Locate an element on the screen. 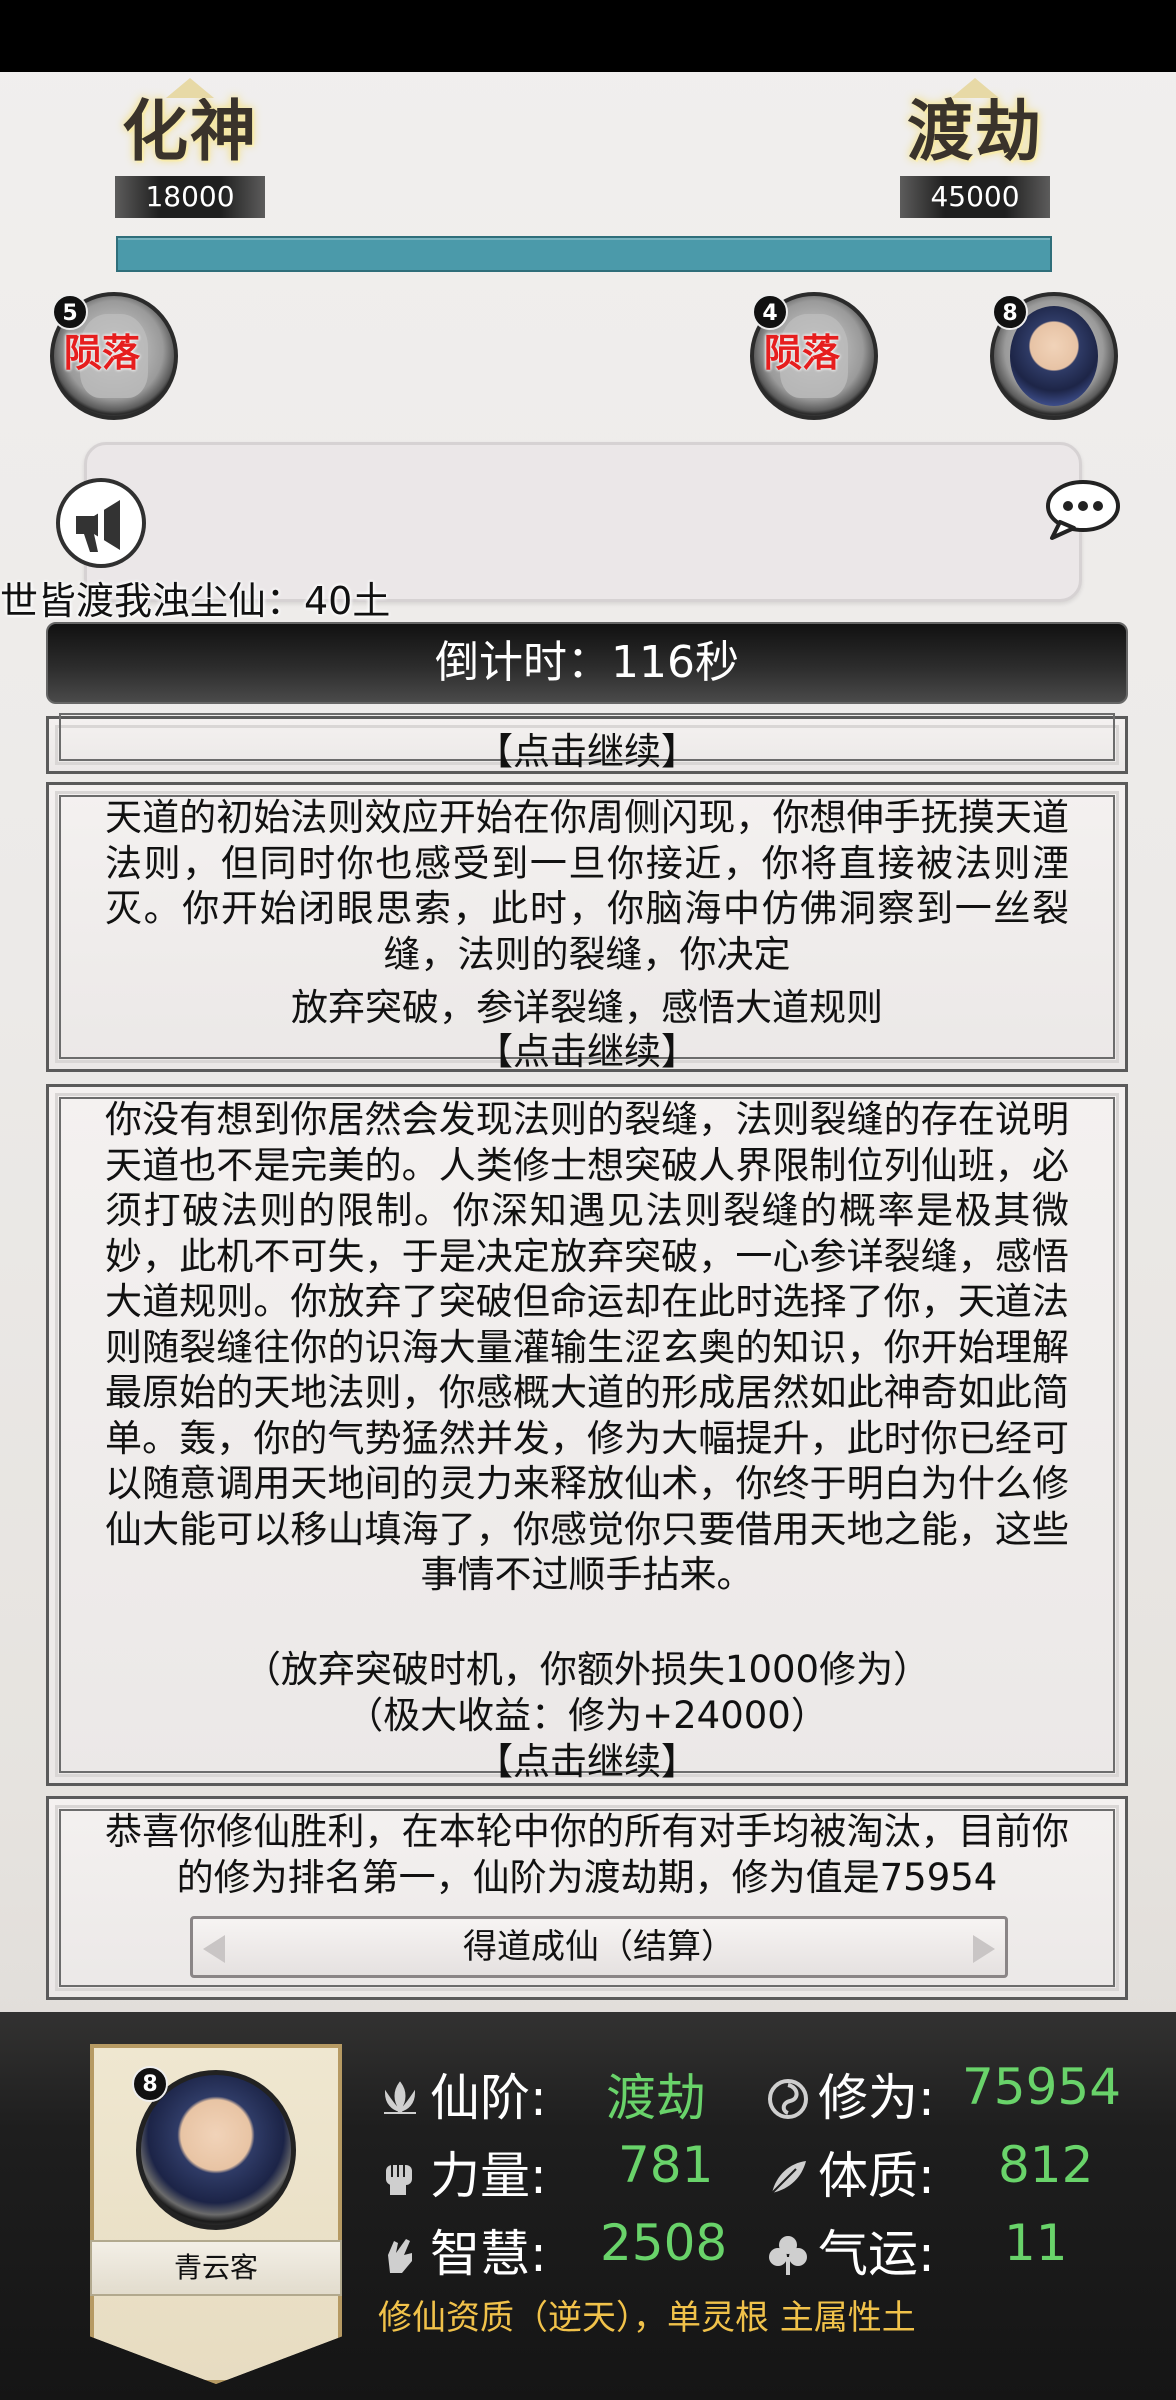 This screenshot has height=2400, width=1176. stat-rank-value: 渡劫 is located at coordinates (656, 2098).